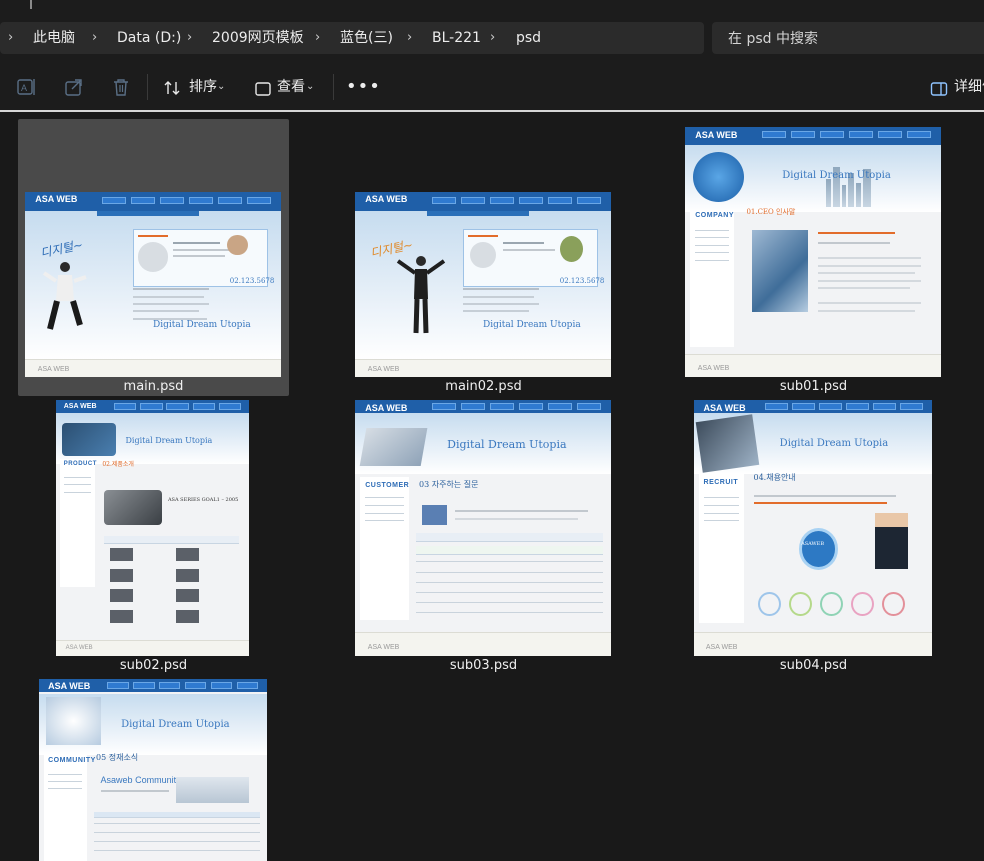  I want to click on sort-label: 排序, so click(203, 87).